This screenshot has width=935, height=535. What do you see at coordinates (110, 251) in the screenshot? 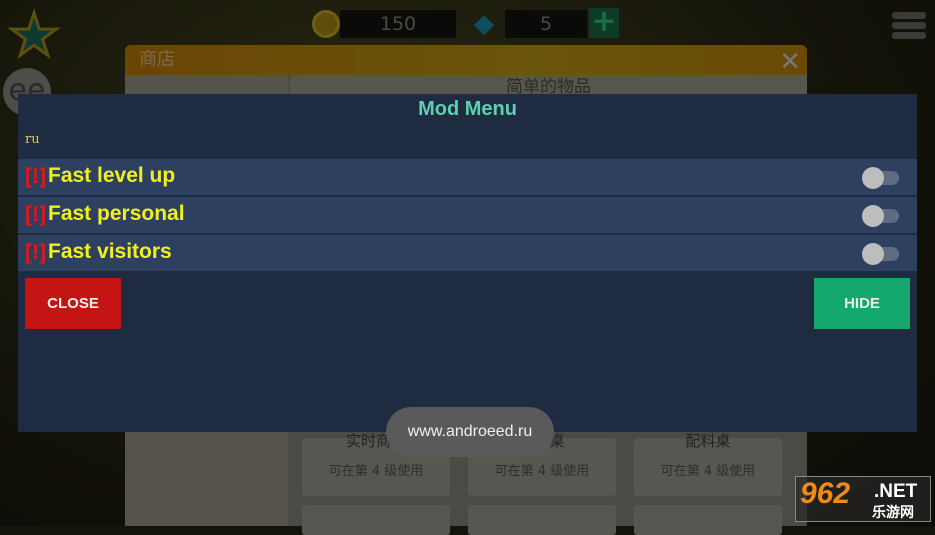
I see `mod-item-label: Fast visitors` at bounding box center [110, 251].